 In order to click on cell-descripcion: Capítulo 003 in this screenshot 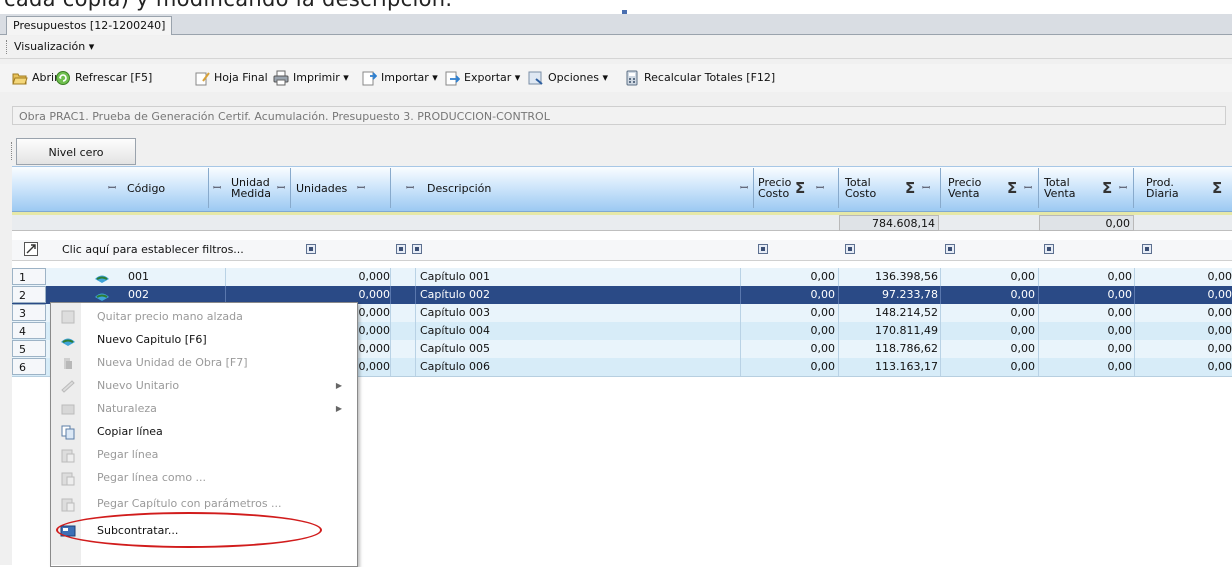, I will do `click(570, 313)`.